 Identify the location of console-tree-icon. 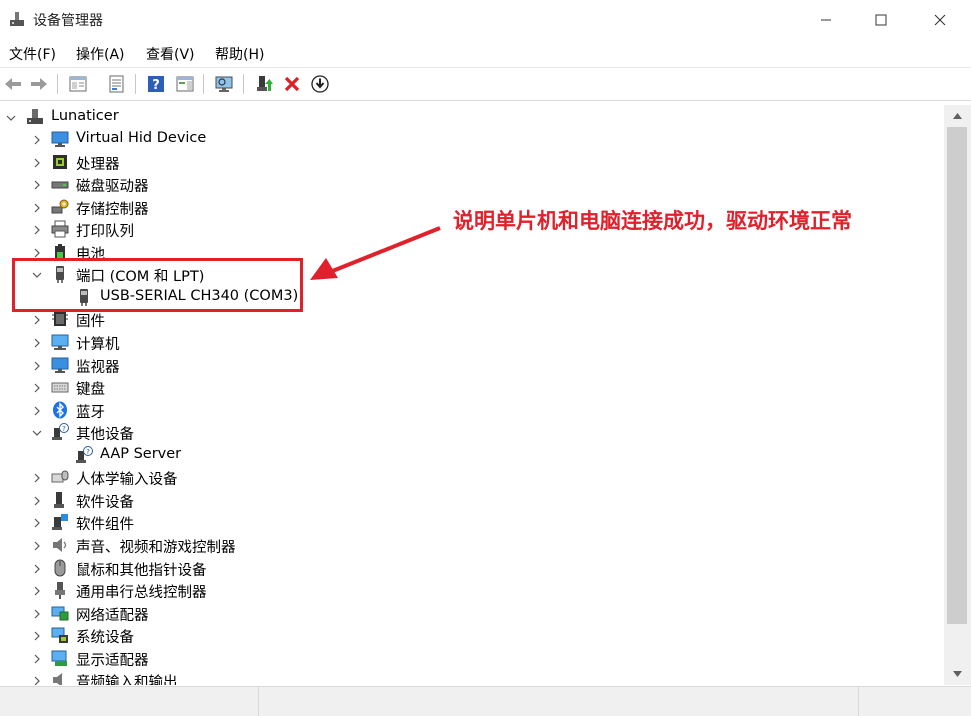
(78, 84).